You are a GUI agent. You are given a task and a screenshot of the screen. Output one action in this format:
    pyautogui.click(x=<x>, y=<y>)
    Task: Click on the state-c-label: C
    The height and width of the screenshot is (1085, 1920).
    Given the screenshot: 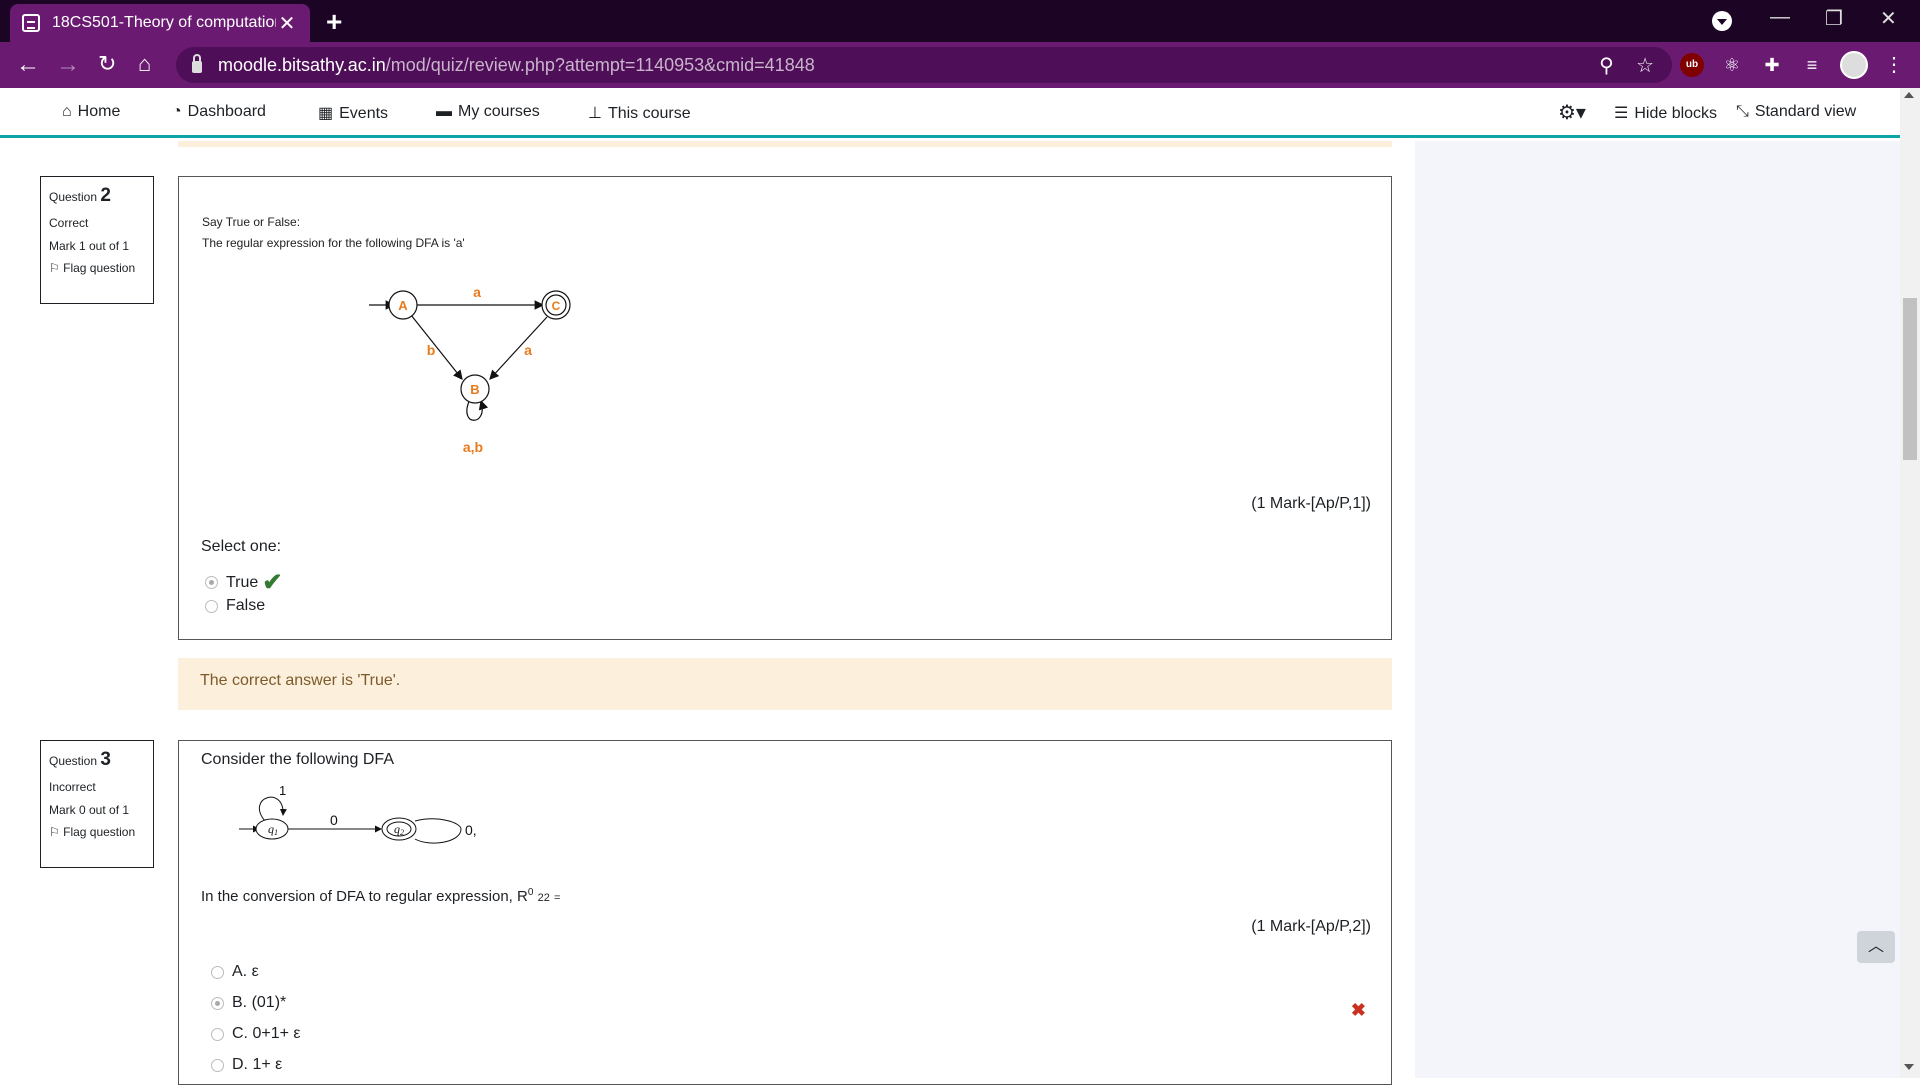 What is the action you would take?
    pyautogui.click(x=556, y=306)
    